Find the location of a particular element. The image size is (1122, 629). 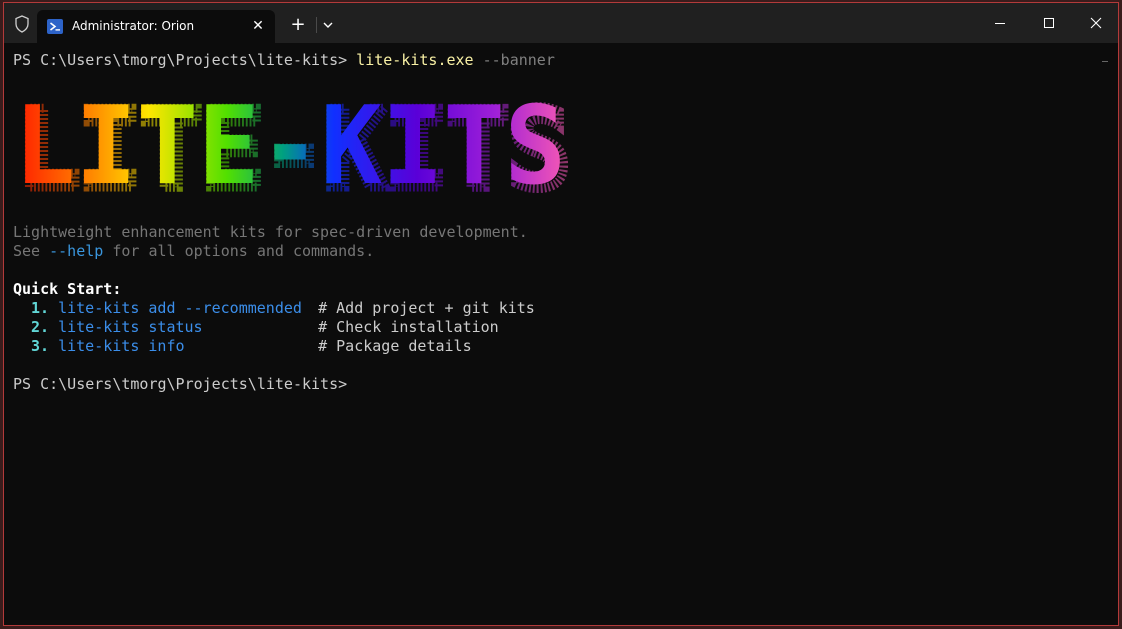

step-2: 2. lite-kits status # Check installation is located at coordinates (256, 327).